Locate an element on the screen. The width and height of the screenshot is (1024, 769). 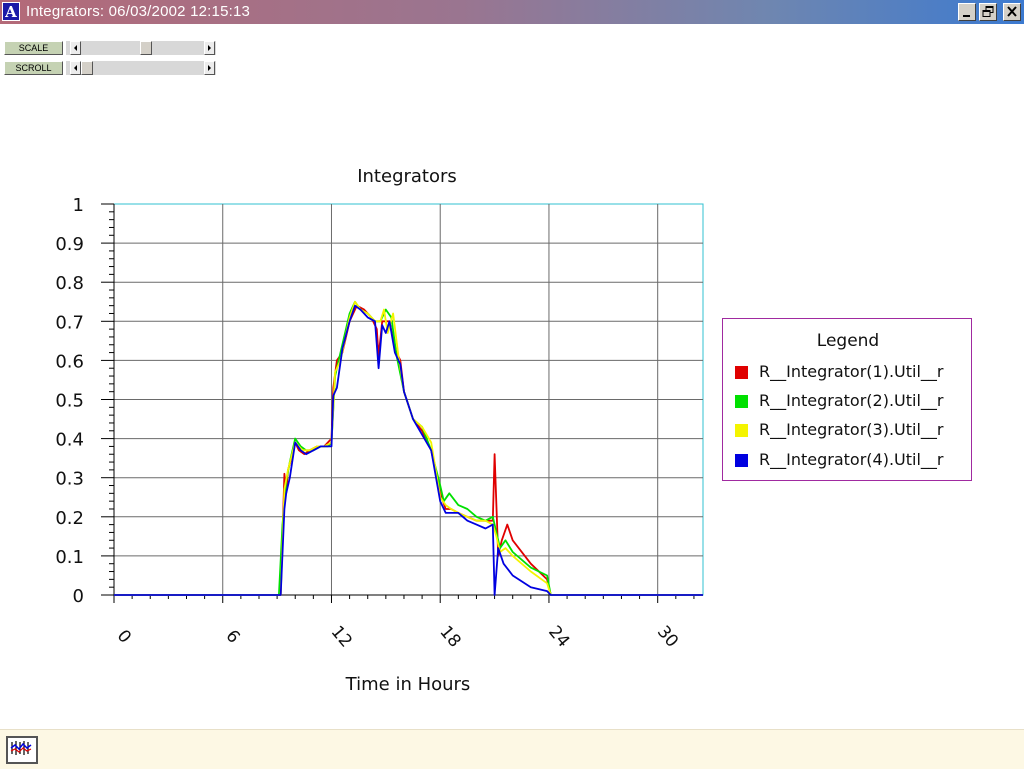
y-tick-label: 0.9 is located at coordinates (69, 244).